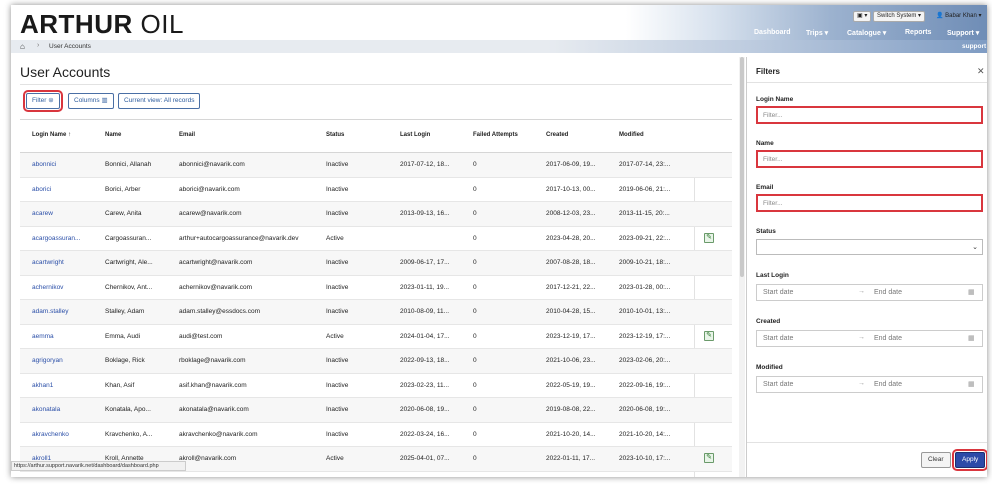 This screenshot has width=992, height=484. Describe the element at coordinates (91, 101) in the screenshot. I see `columns-button: Columns ▥` at that location.